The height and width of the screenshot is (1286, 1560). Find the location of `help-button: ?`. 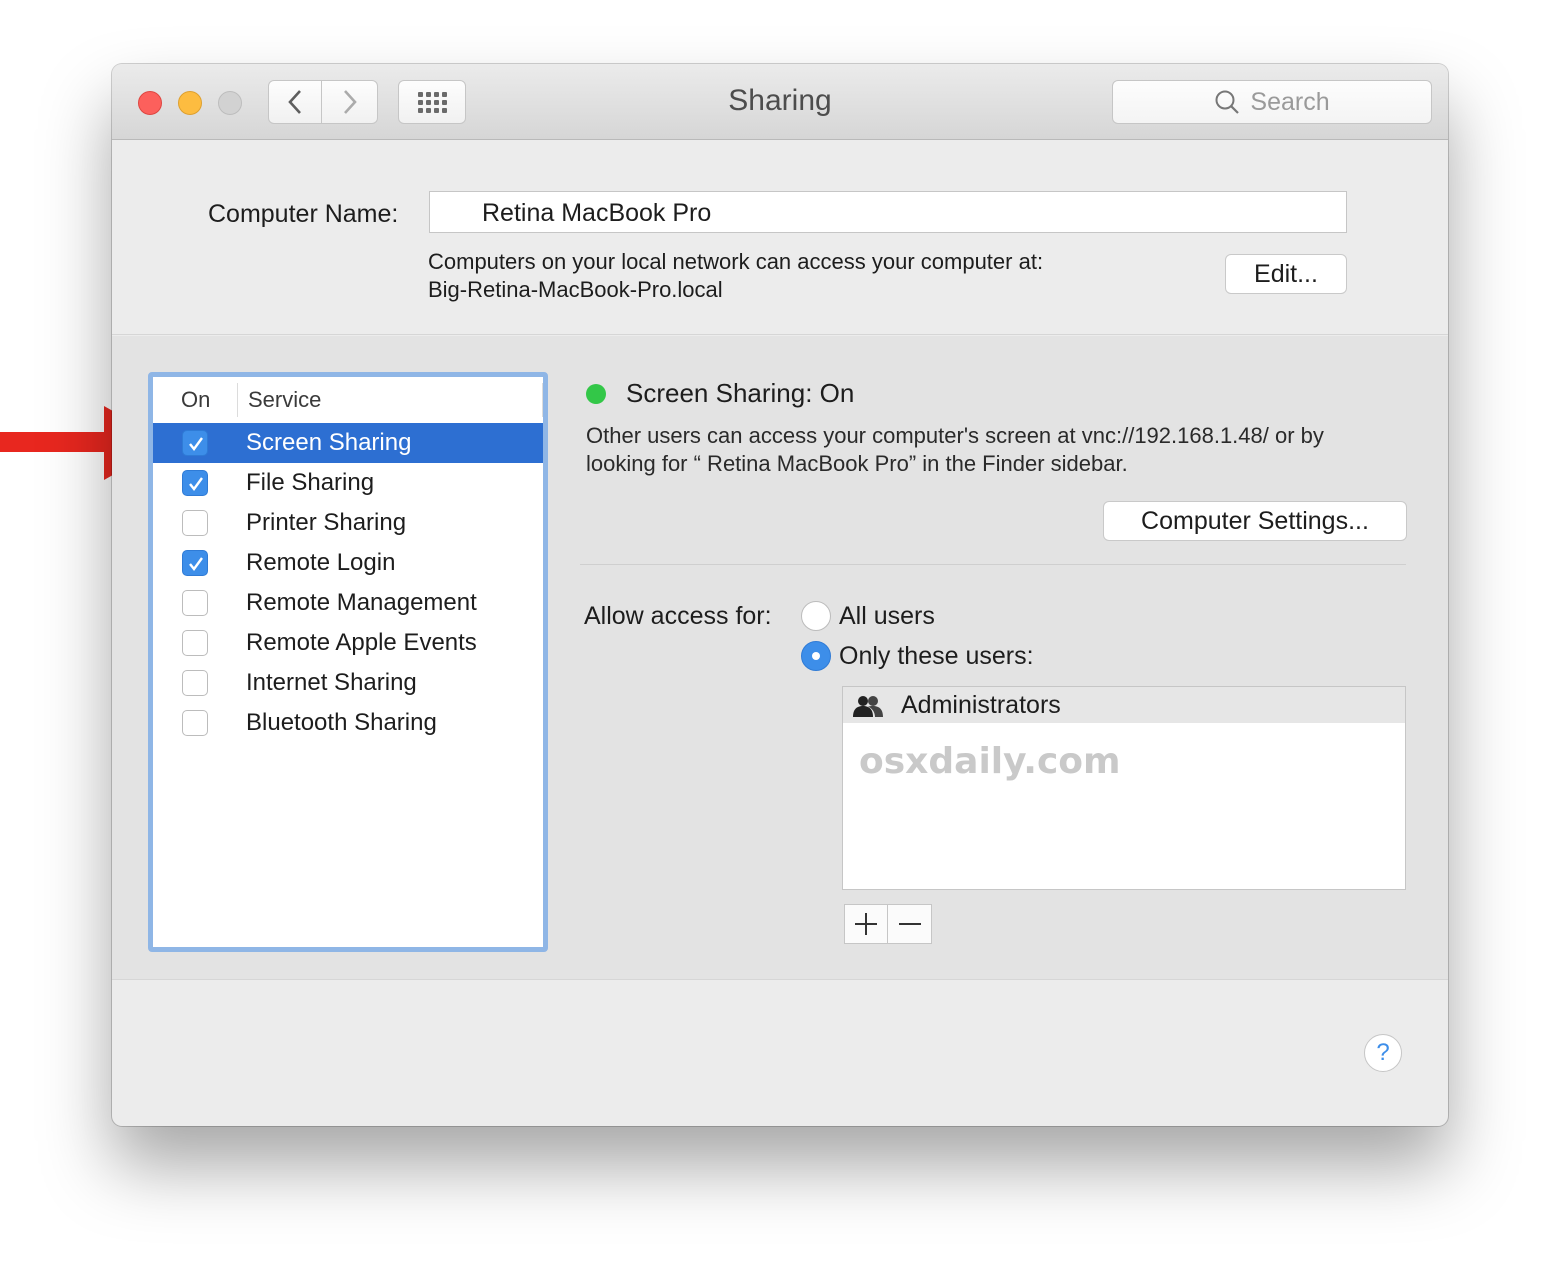

help-button: ? is located at coordinates (1383, 1053).